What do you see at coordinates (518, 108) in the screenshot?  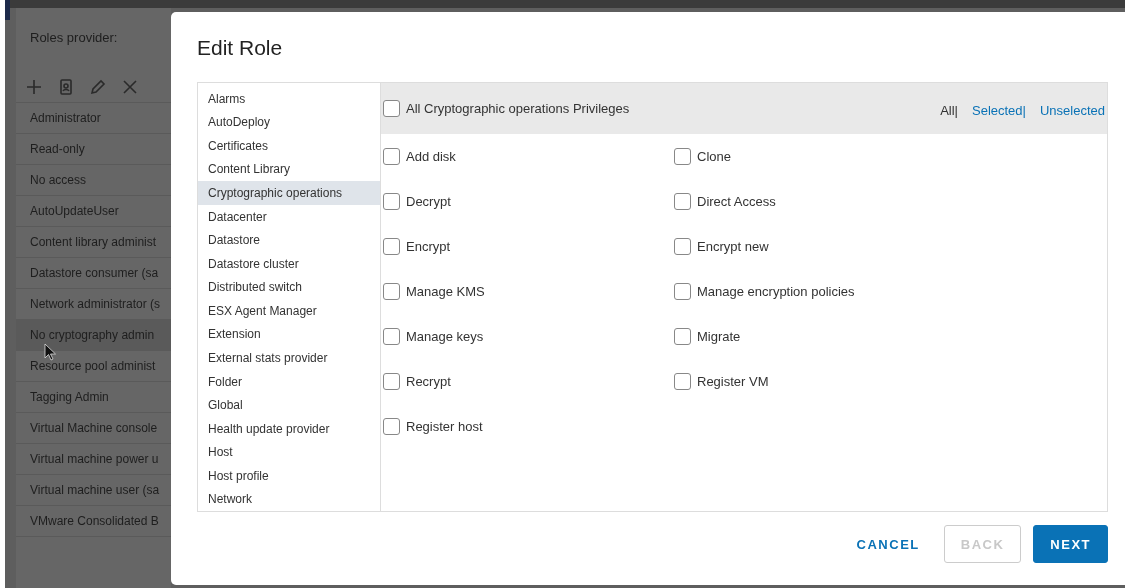 I see `checkbox-label: All Cryptographic operations Privileges` at bounding box center [518, 108].